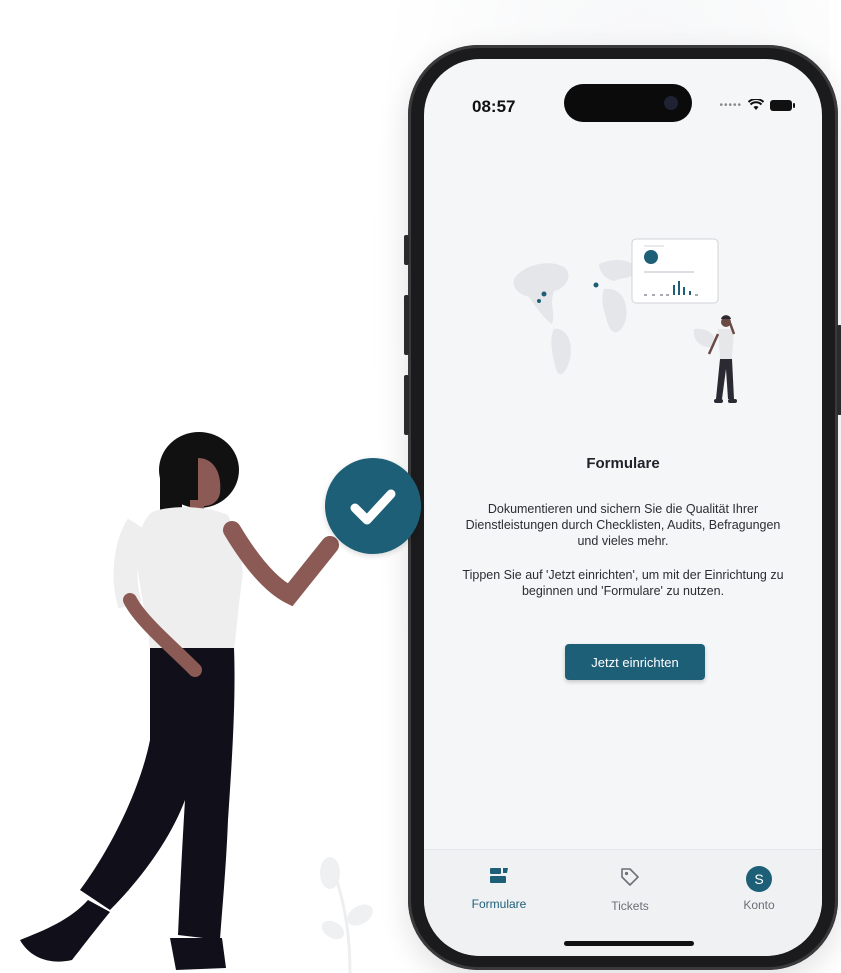 The height and width of the screenshot is (973, 841). I want to click on tab-formulare: Formulare, so click(499, 888).